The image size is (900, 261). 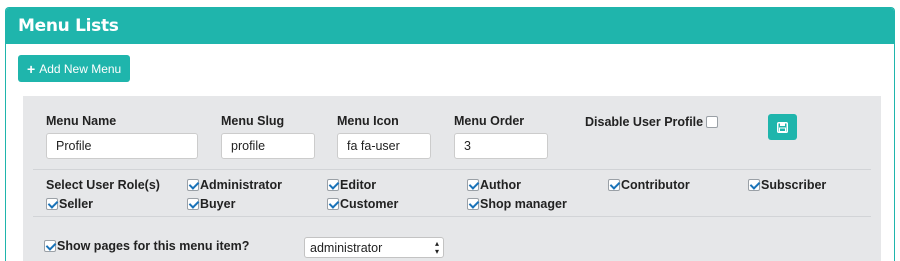 I want to click on role-buyer: Buyer, so click(x=211, y=204).